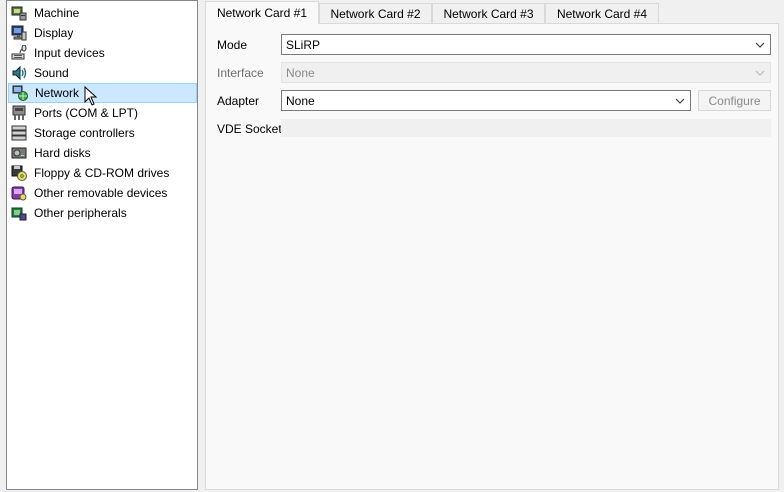  Describe the element at coordinates (19, 213) in the screenshot. I see `peripherals-icon` at that location.